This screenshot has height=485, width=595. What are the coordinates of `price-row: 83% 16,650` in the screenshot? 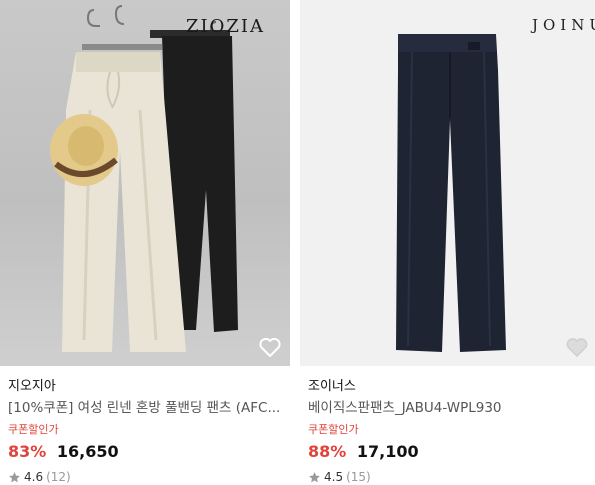 It's located at (149, 452).